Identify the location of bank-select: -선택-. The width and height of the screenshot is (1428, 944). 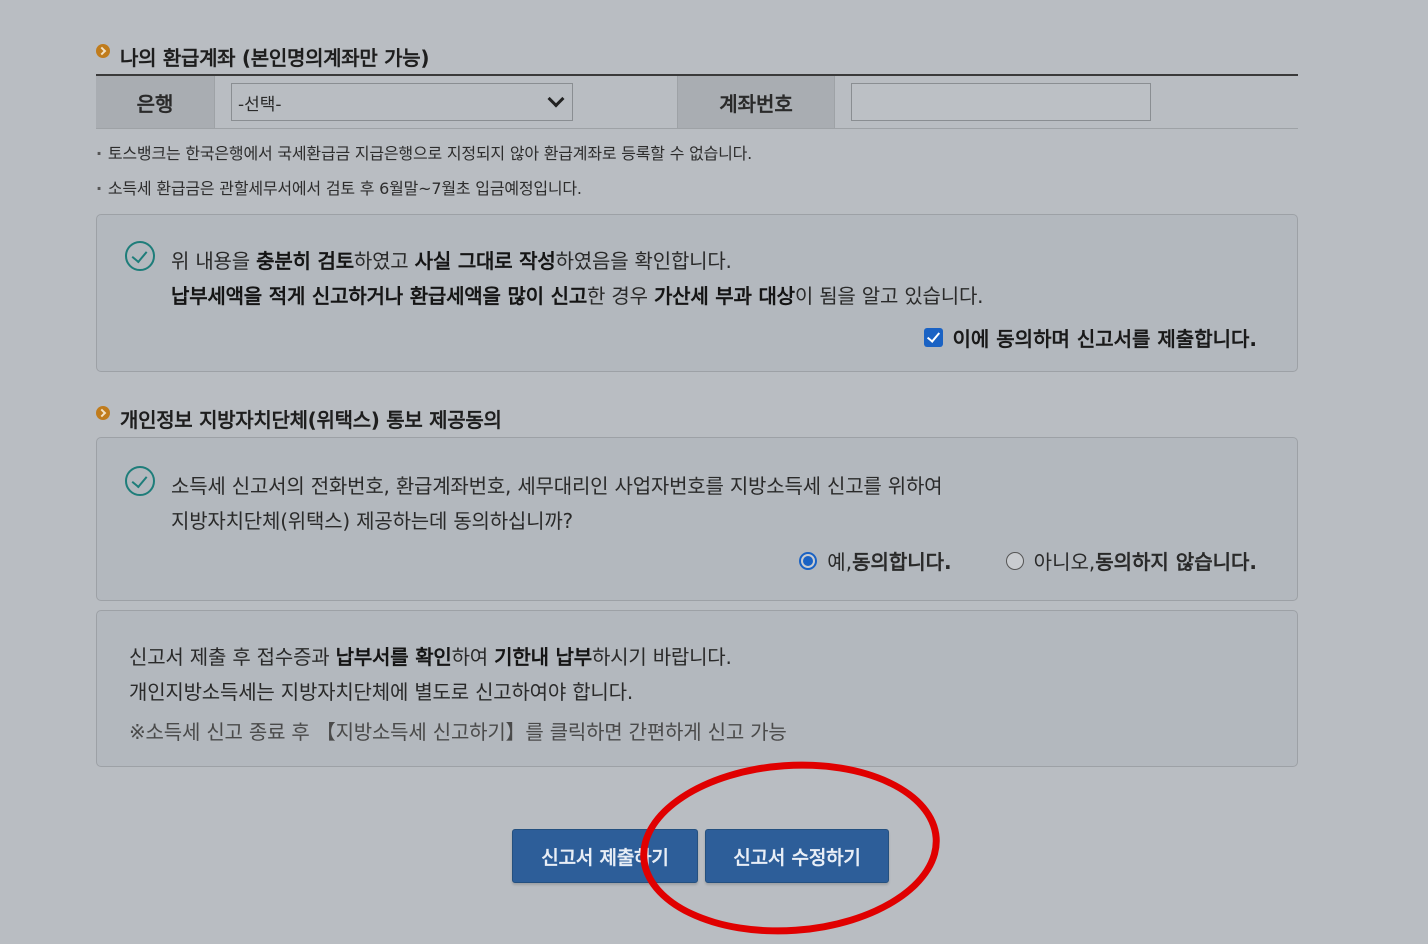
(402, 102).